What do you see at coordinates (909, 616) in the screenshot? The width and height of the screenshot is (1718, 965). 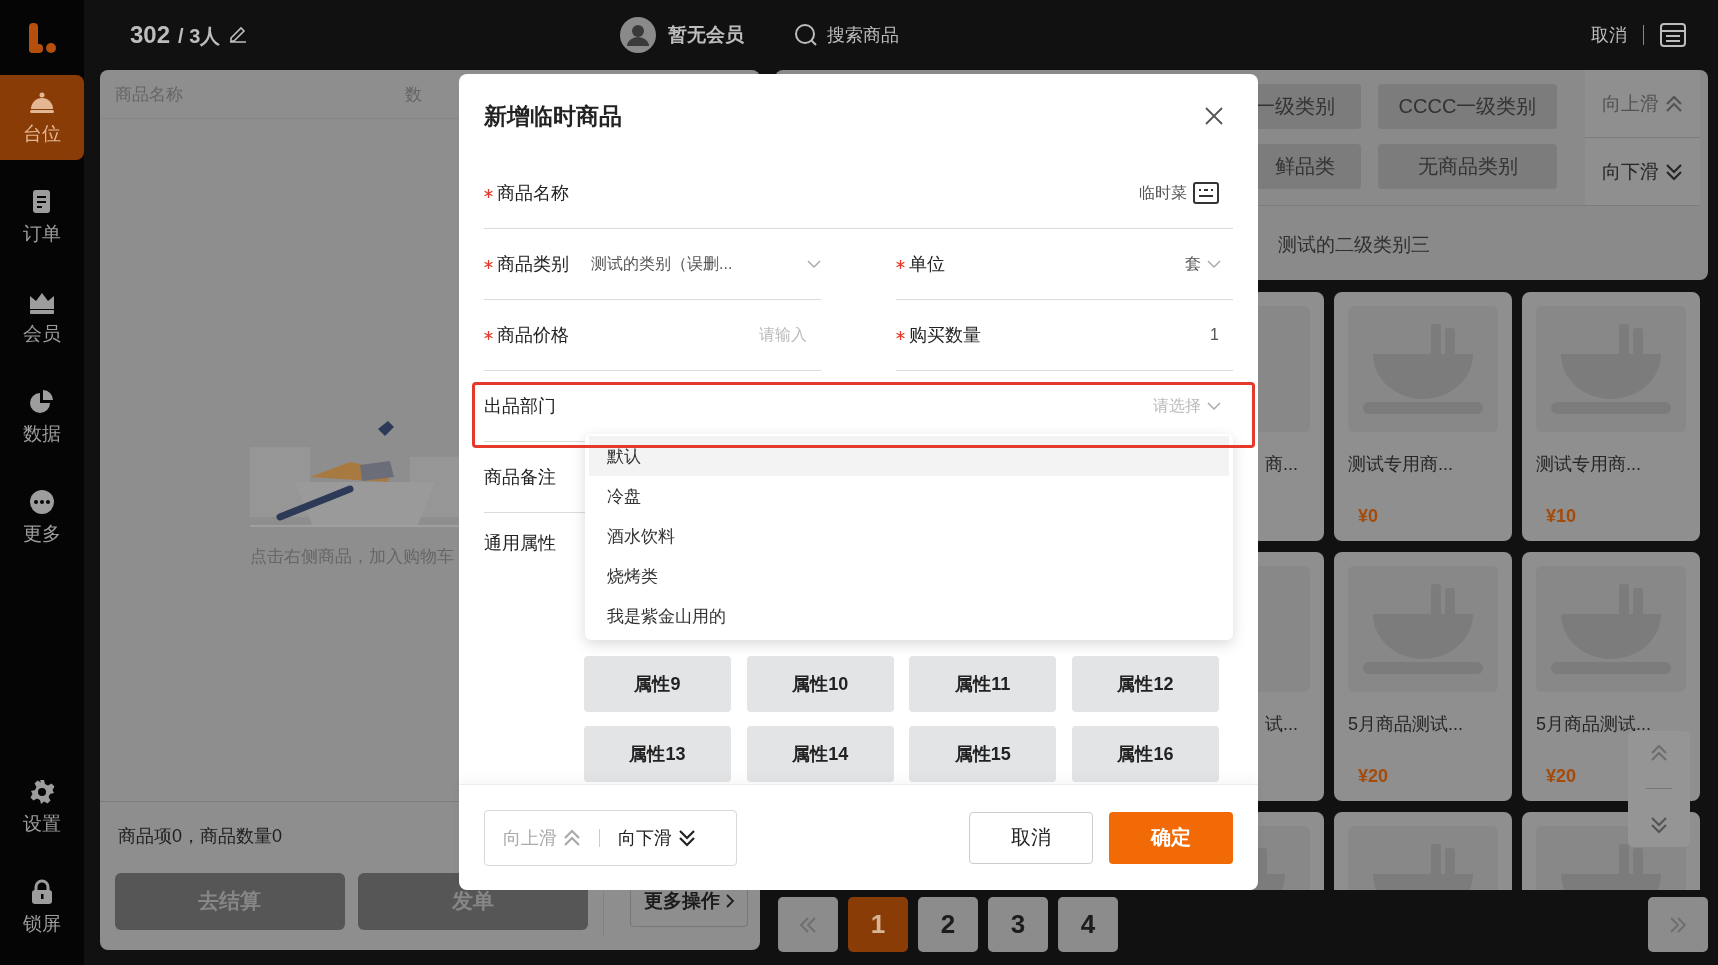 I see `dropdown-option: 我是紫金山用的` at bounding box center [909, 616].